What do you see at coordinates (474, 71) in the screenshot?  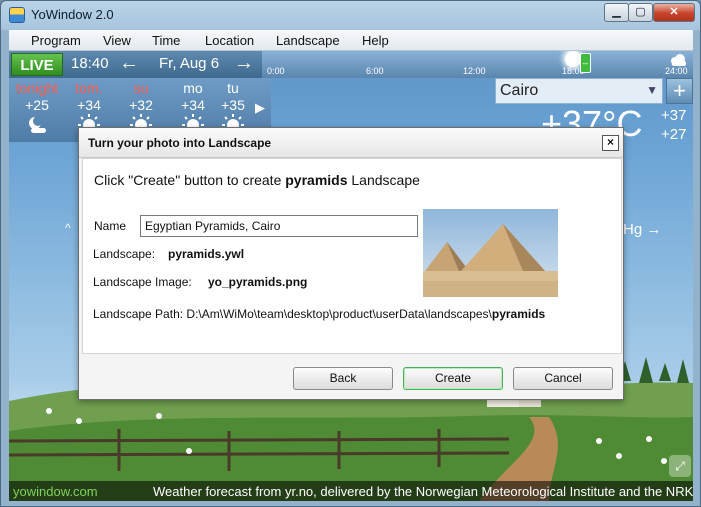 I see `timeline-tick: 12:00` at bounding box center [474, 71].